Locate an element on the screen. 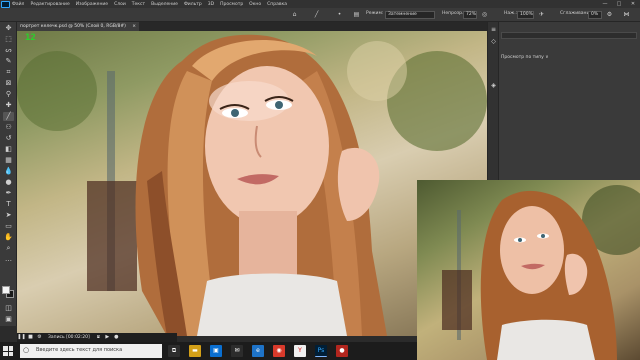 Image resolution: width=640 pixels, height=360 pixels. maximize-button: □ is located at coordinates (619, 4).